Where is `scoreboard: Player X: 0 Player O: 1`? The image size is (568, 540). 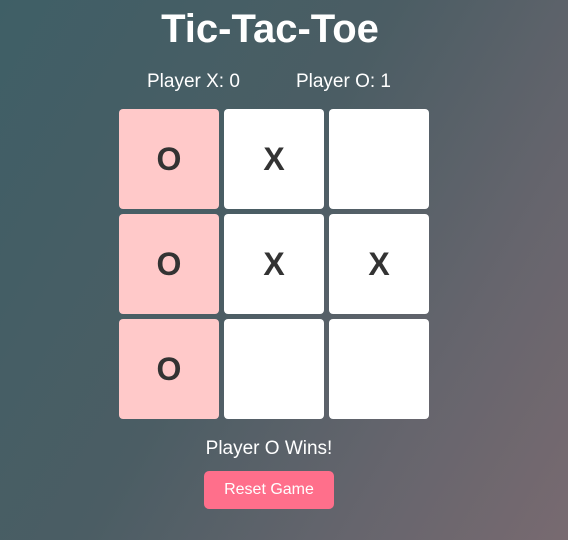 scoreboard: Player X: 0 Player O: 1 is located at coordinates (269, 82).